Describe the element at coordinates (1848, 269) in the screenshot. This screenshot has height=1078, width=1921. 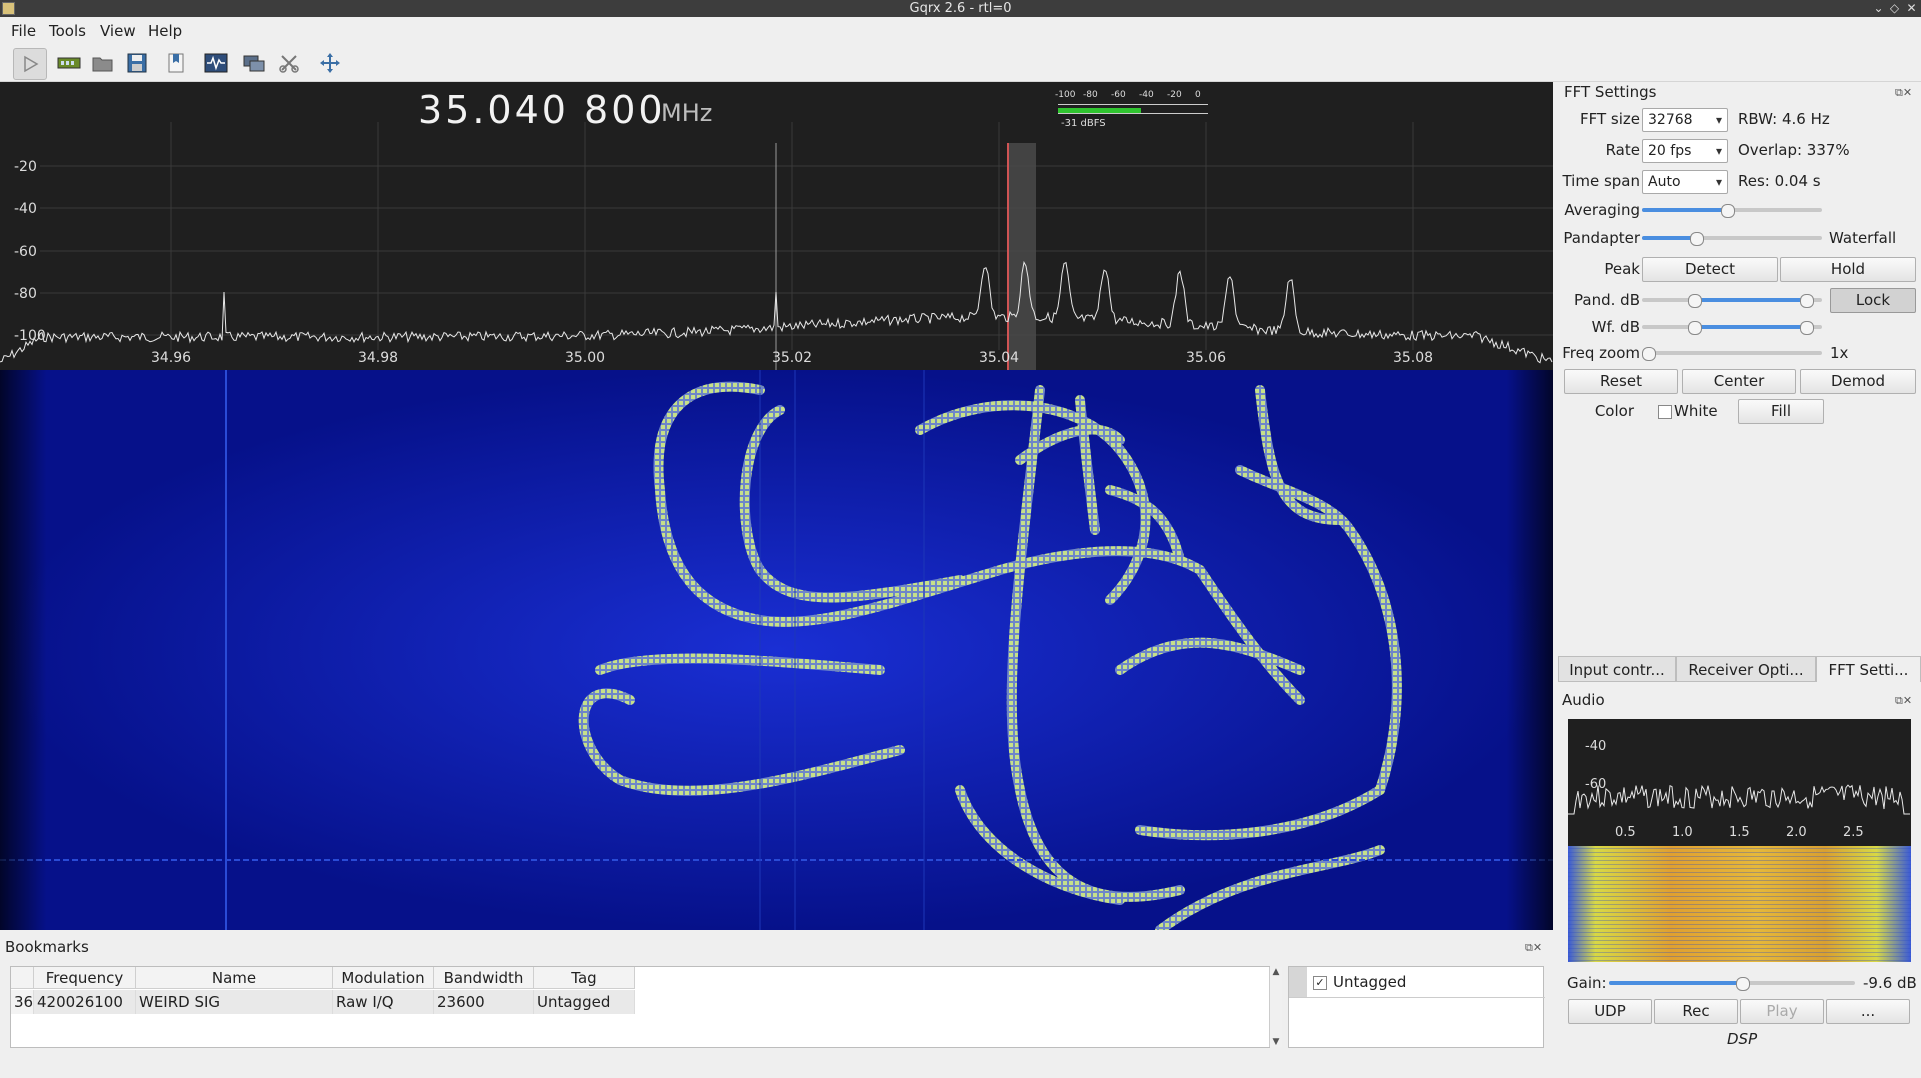
I see `hold-button: Hold` at that location.